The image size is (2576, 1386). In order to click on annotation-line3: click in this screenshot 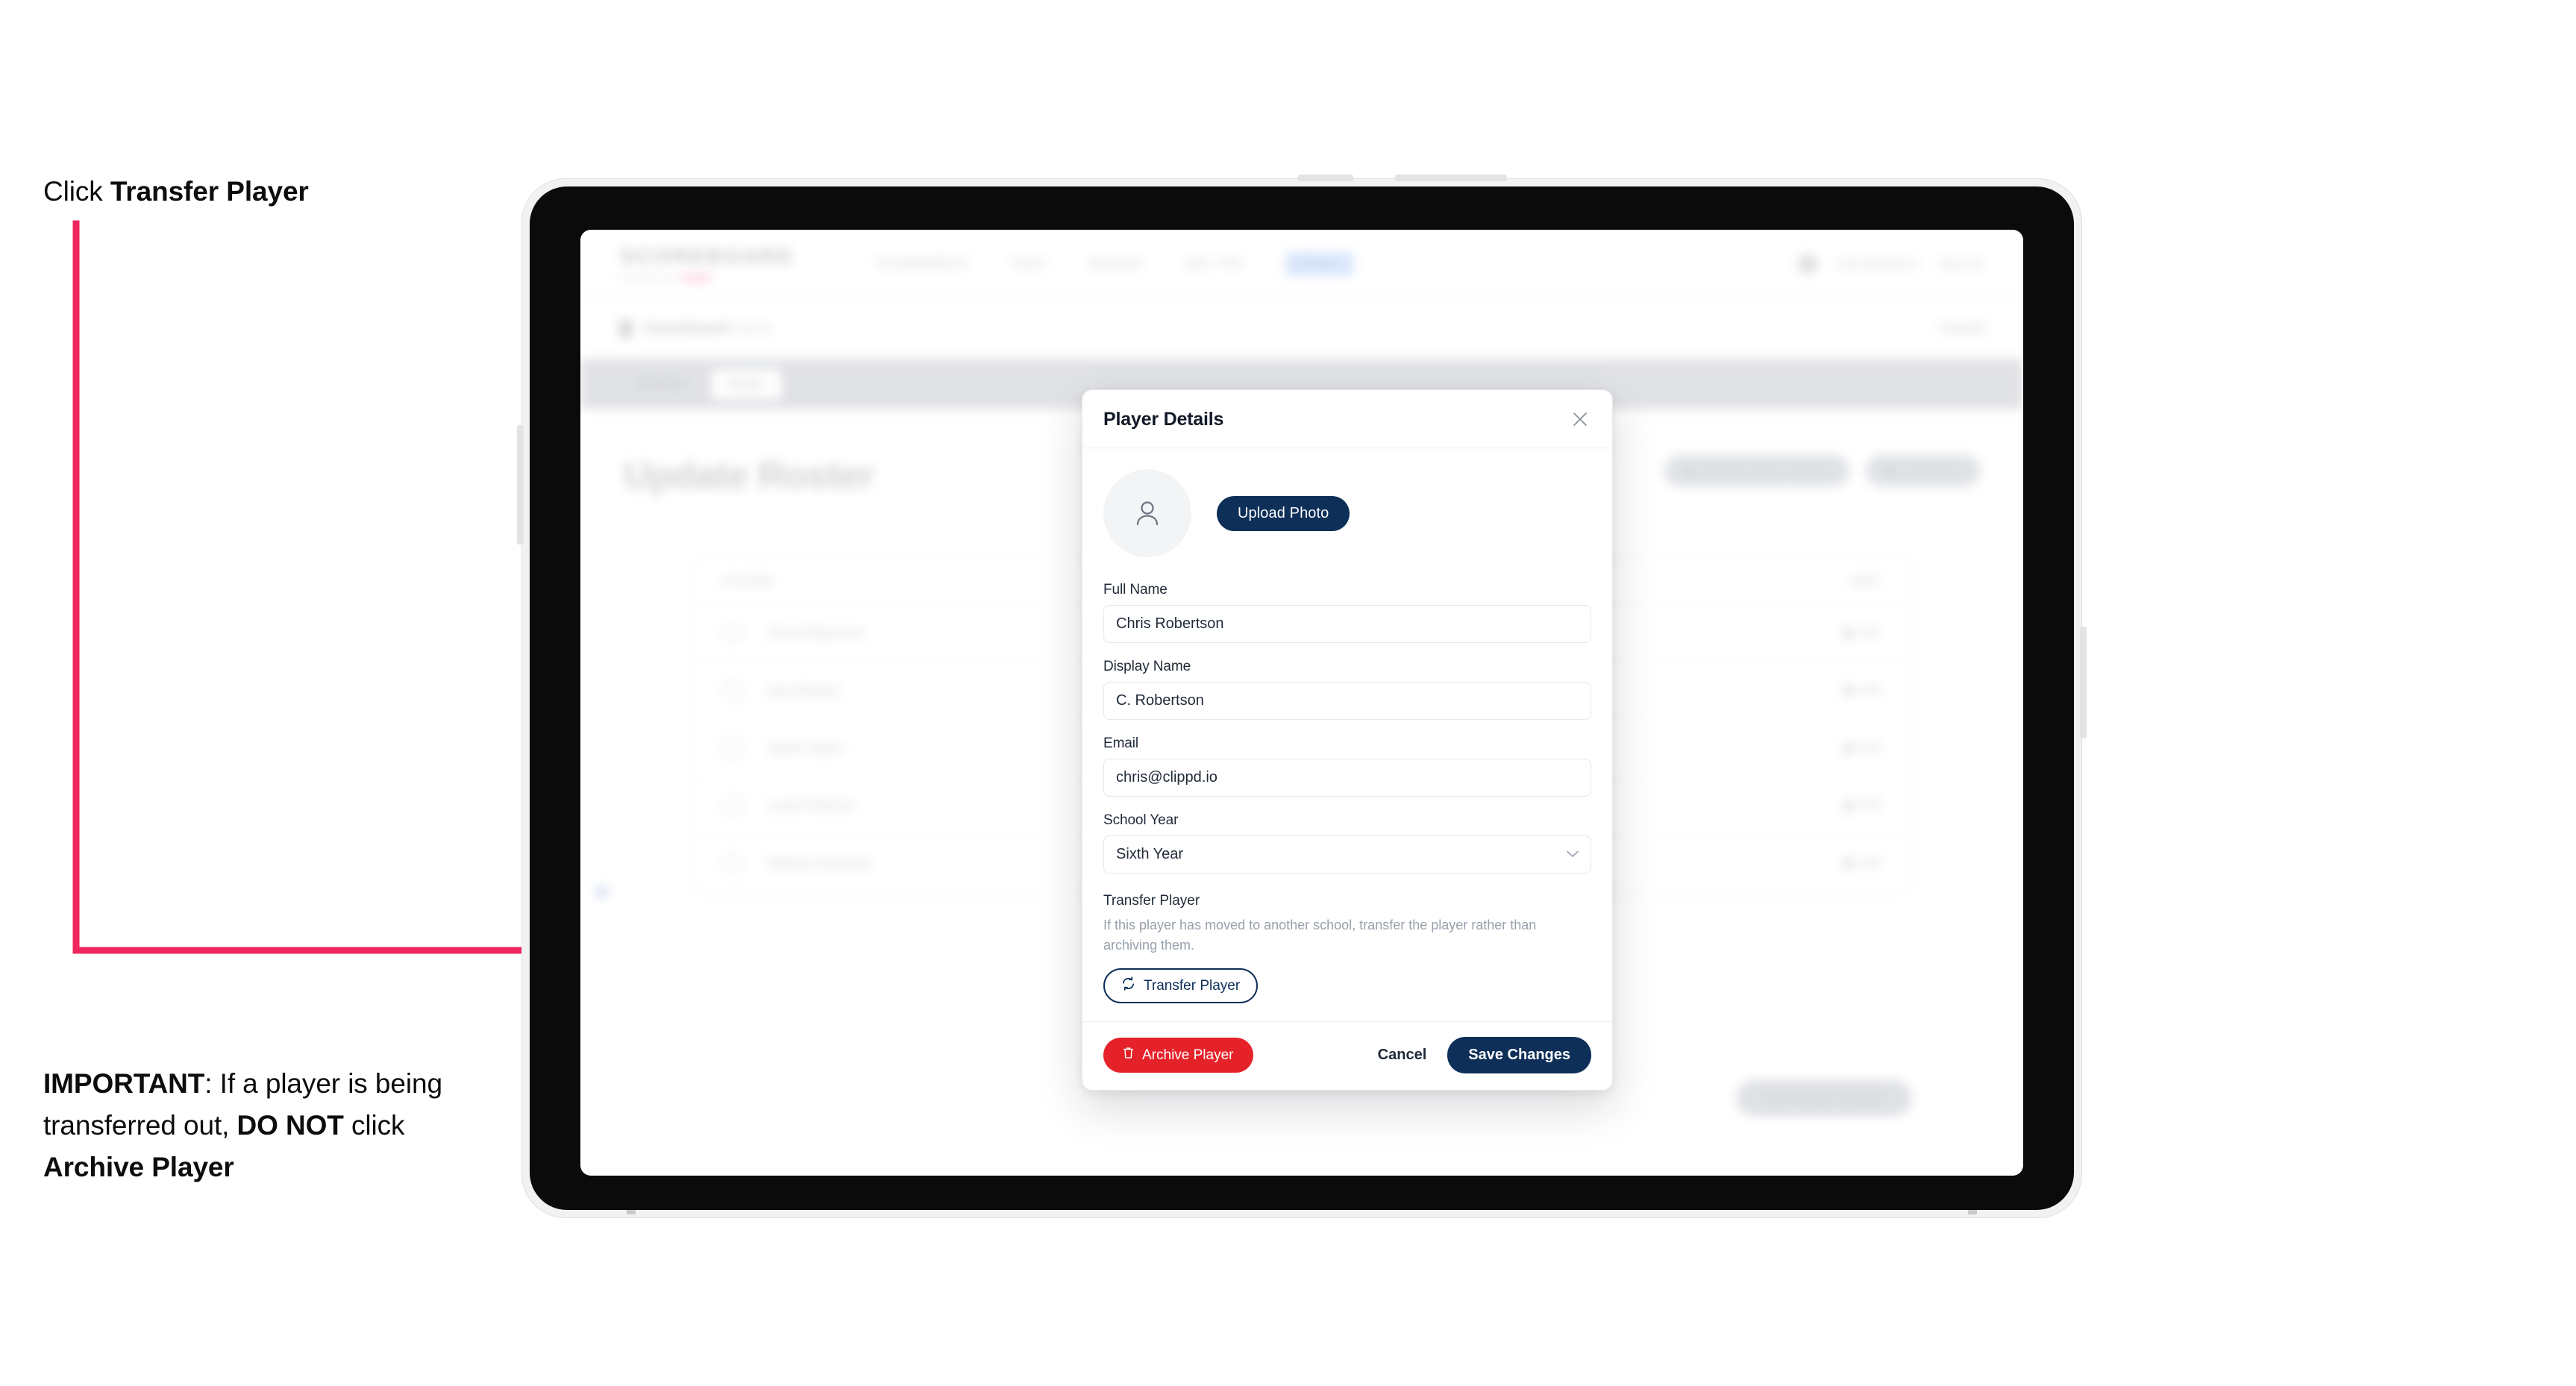, I will do `click(374, 1125)`.